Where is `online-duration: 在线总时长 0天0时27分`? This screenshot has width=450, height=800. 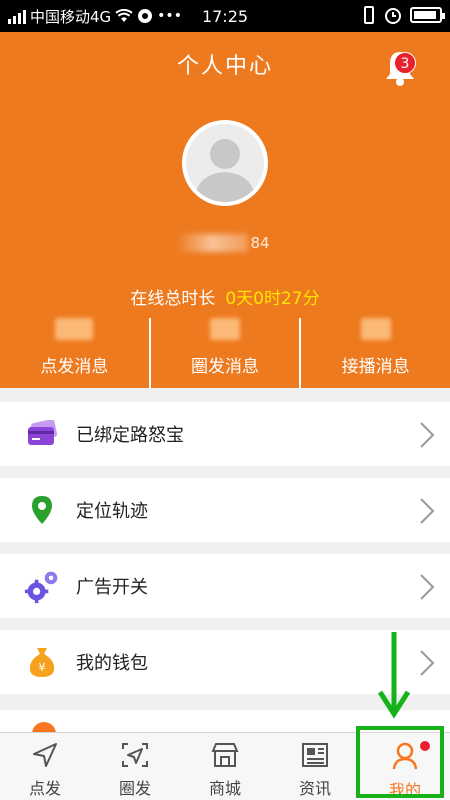 online-duration: 在线总时长 0天0时27分 is located at coordinates (225, 296).